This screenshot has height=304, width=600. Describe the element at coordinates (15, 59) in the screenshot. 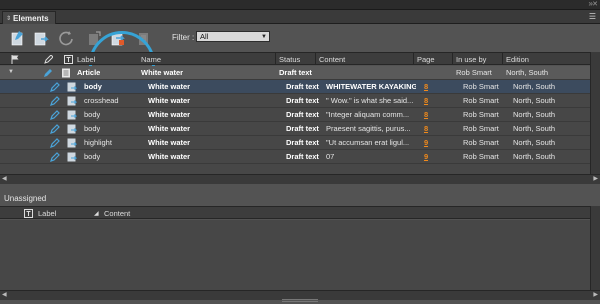

I see `flag-icon` at that location.